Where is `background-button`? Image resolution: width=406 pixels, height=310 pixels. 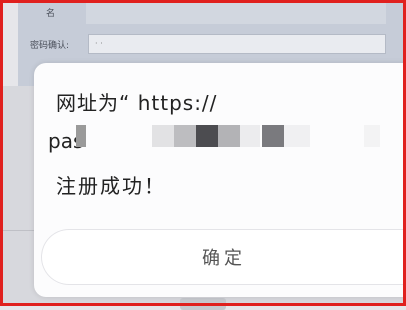 background-button is located at coordinates (203, 304).